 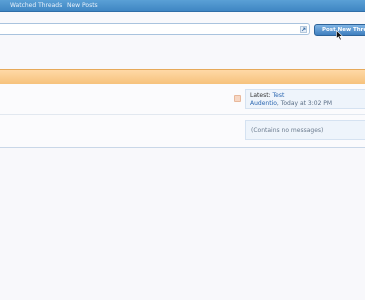 I want to click on last-post-box-empty: (Contains no messages), so click(x=305, y=130).